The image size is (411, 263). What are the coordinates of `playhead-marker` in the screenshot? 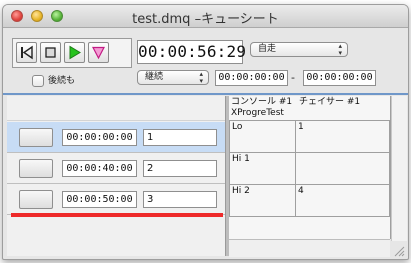 It's located at (117, 215).